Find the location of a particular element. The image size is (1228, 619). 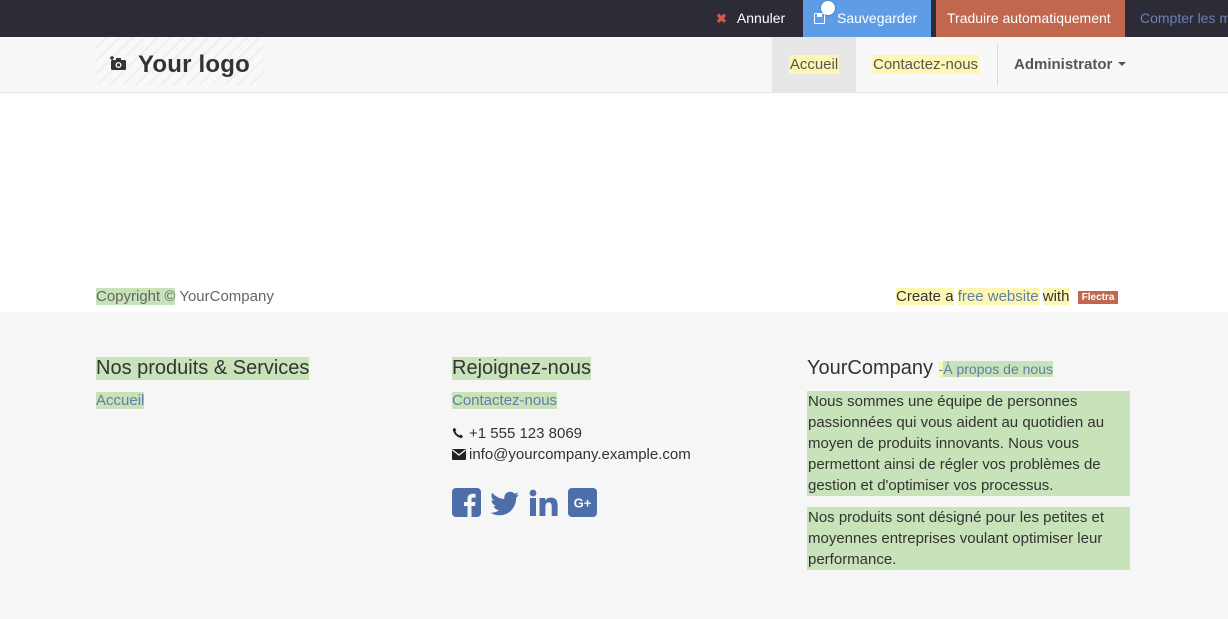

envelope-icon is located at coordinates (459, 455).